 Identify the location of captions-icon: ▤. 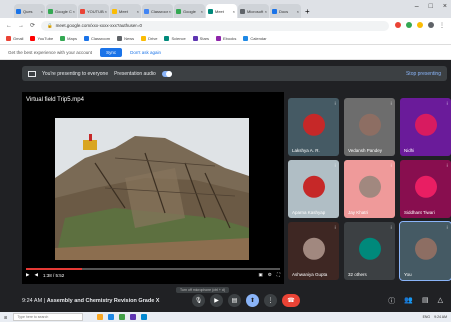
(234, 300).